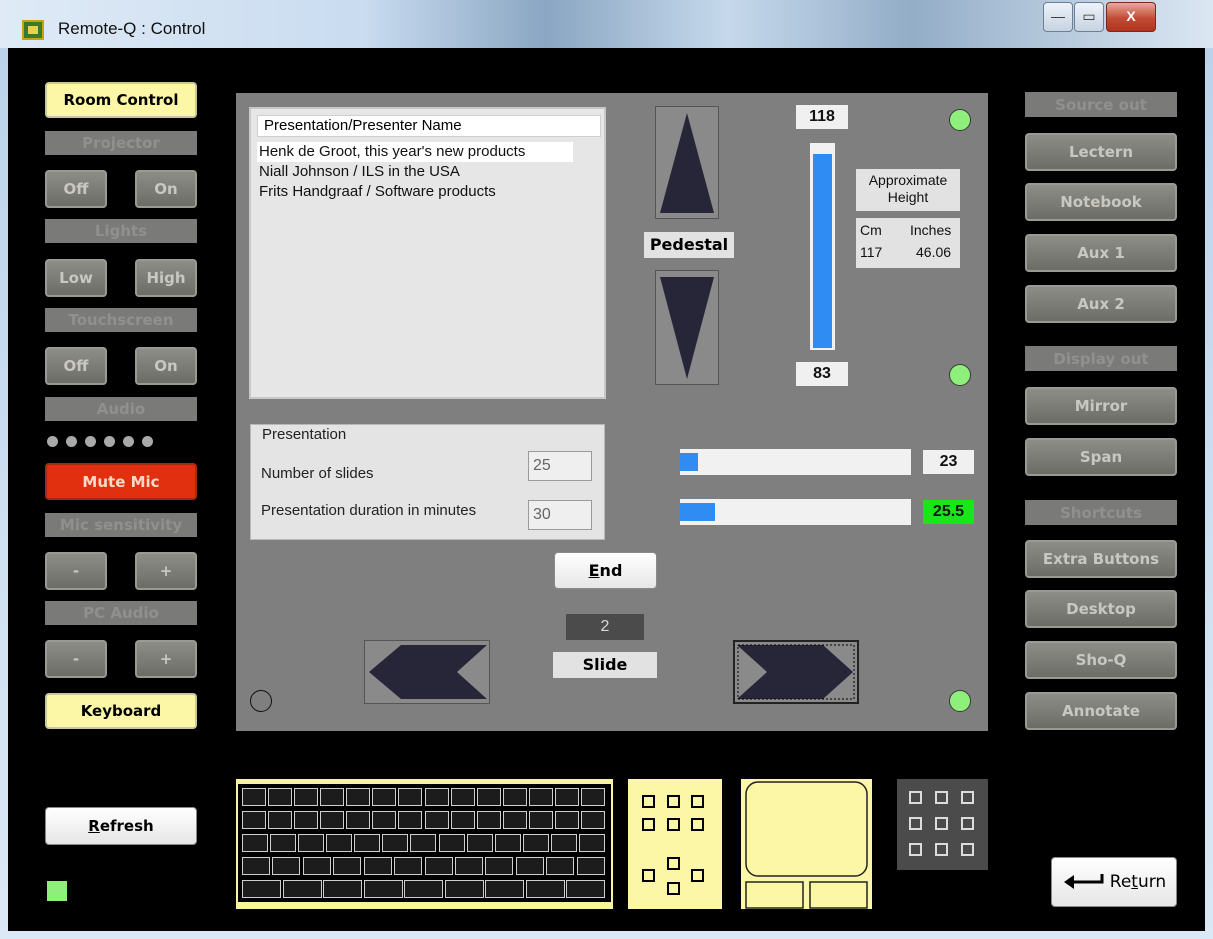 The height and width of the screenshot is (939, 1213). Describe the element at coordinates (76, 659) in the screenshot. I see `pc-audio-minus-button: -` at that location.